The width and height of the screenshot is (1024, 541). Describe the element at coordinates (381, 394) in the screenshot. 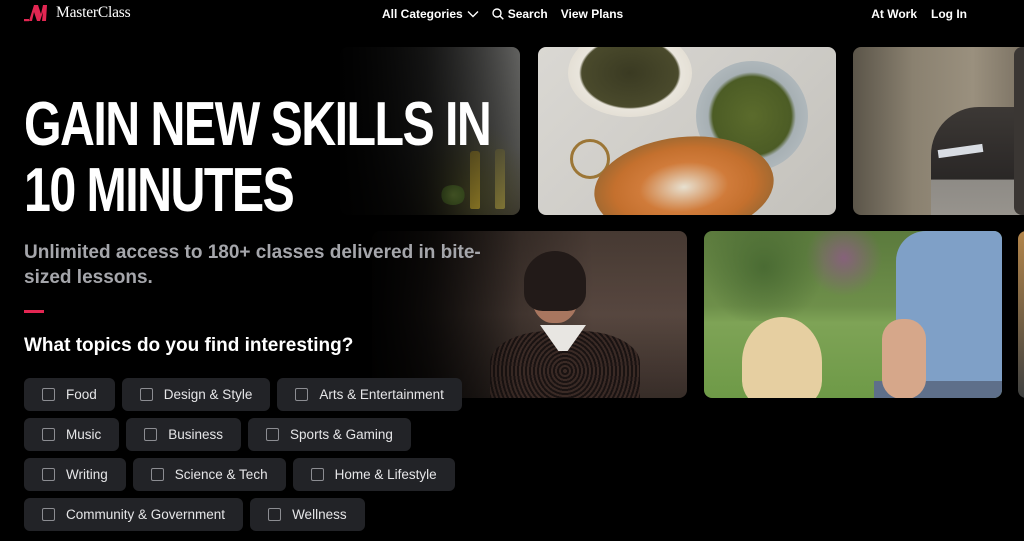

I see `topic-label: Arts & Entertainment` at that location.